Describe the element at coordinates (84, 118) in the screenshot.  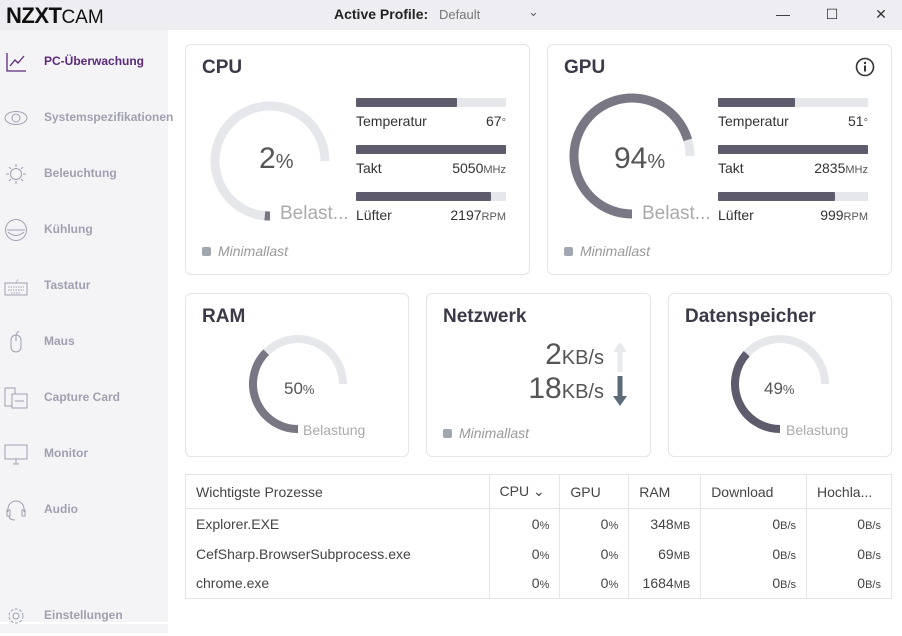
I see `sidebar-item-systemspezifikationen: Systemspezifikationen` at that location.